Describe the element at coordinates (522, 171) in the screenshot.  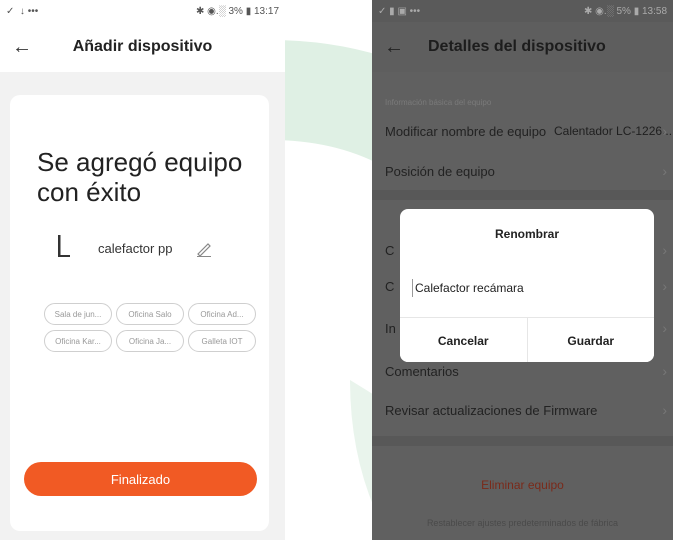
I see `device-position-row: Posición de equipo ›` at that location.